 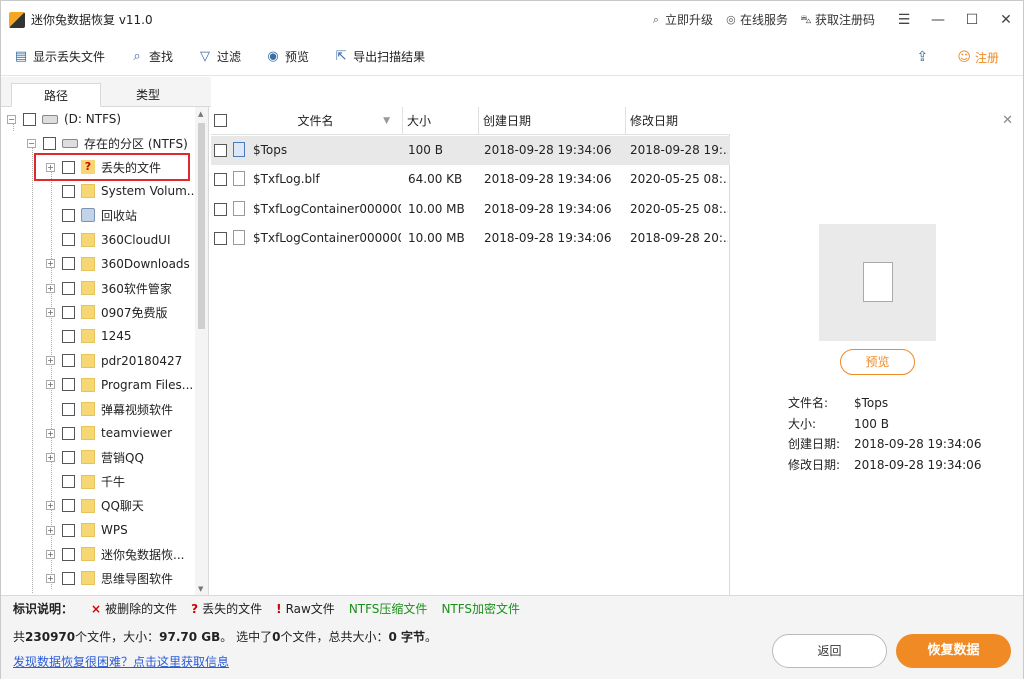 I want to click on tree-folder-row: 360CloudUI, so click(x=108, y=240).